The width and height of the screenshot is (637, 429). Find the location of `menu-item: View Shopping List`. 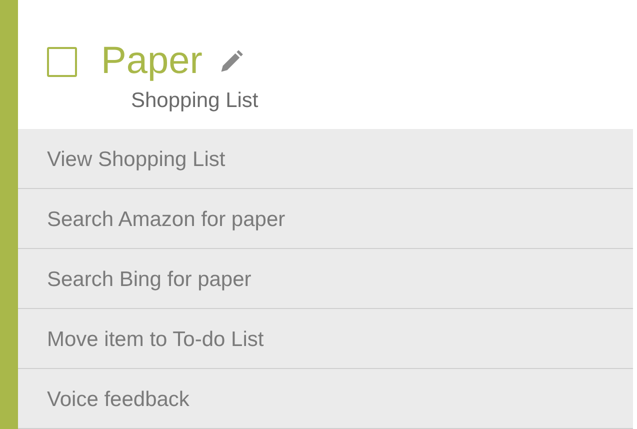

menu-item: View Shopping List is located at coordinates (325, 159).